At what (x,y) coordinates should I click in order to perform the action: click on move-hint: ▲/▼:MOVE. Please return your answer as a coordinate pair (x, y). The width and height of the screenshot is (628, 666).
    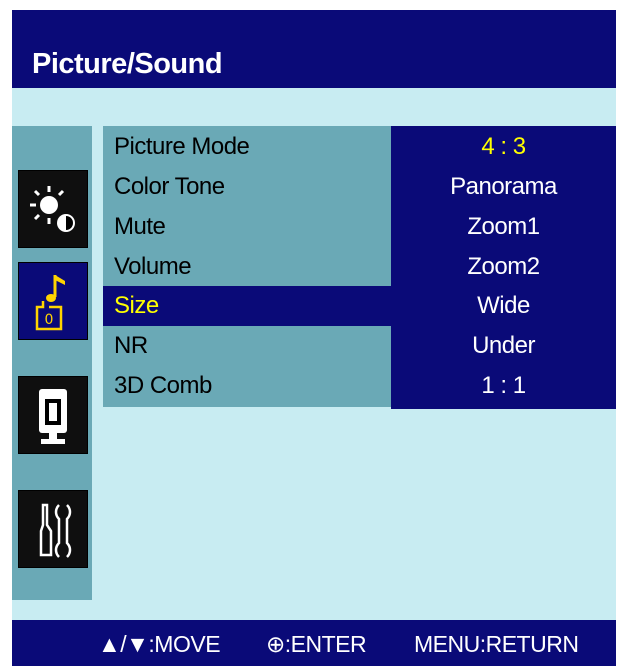
    Looking at the image, I should click on (159, 644).